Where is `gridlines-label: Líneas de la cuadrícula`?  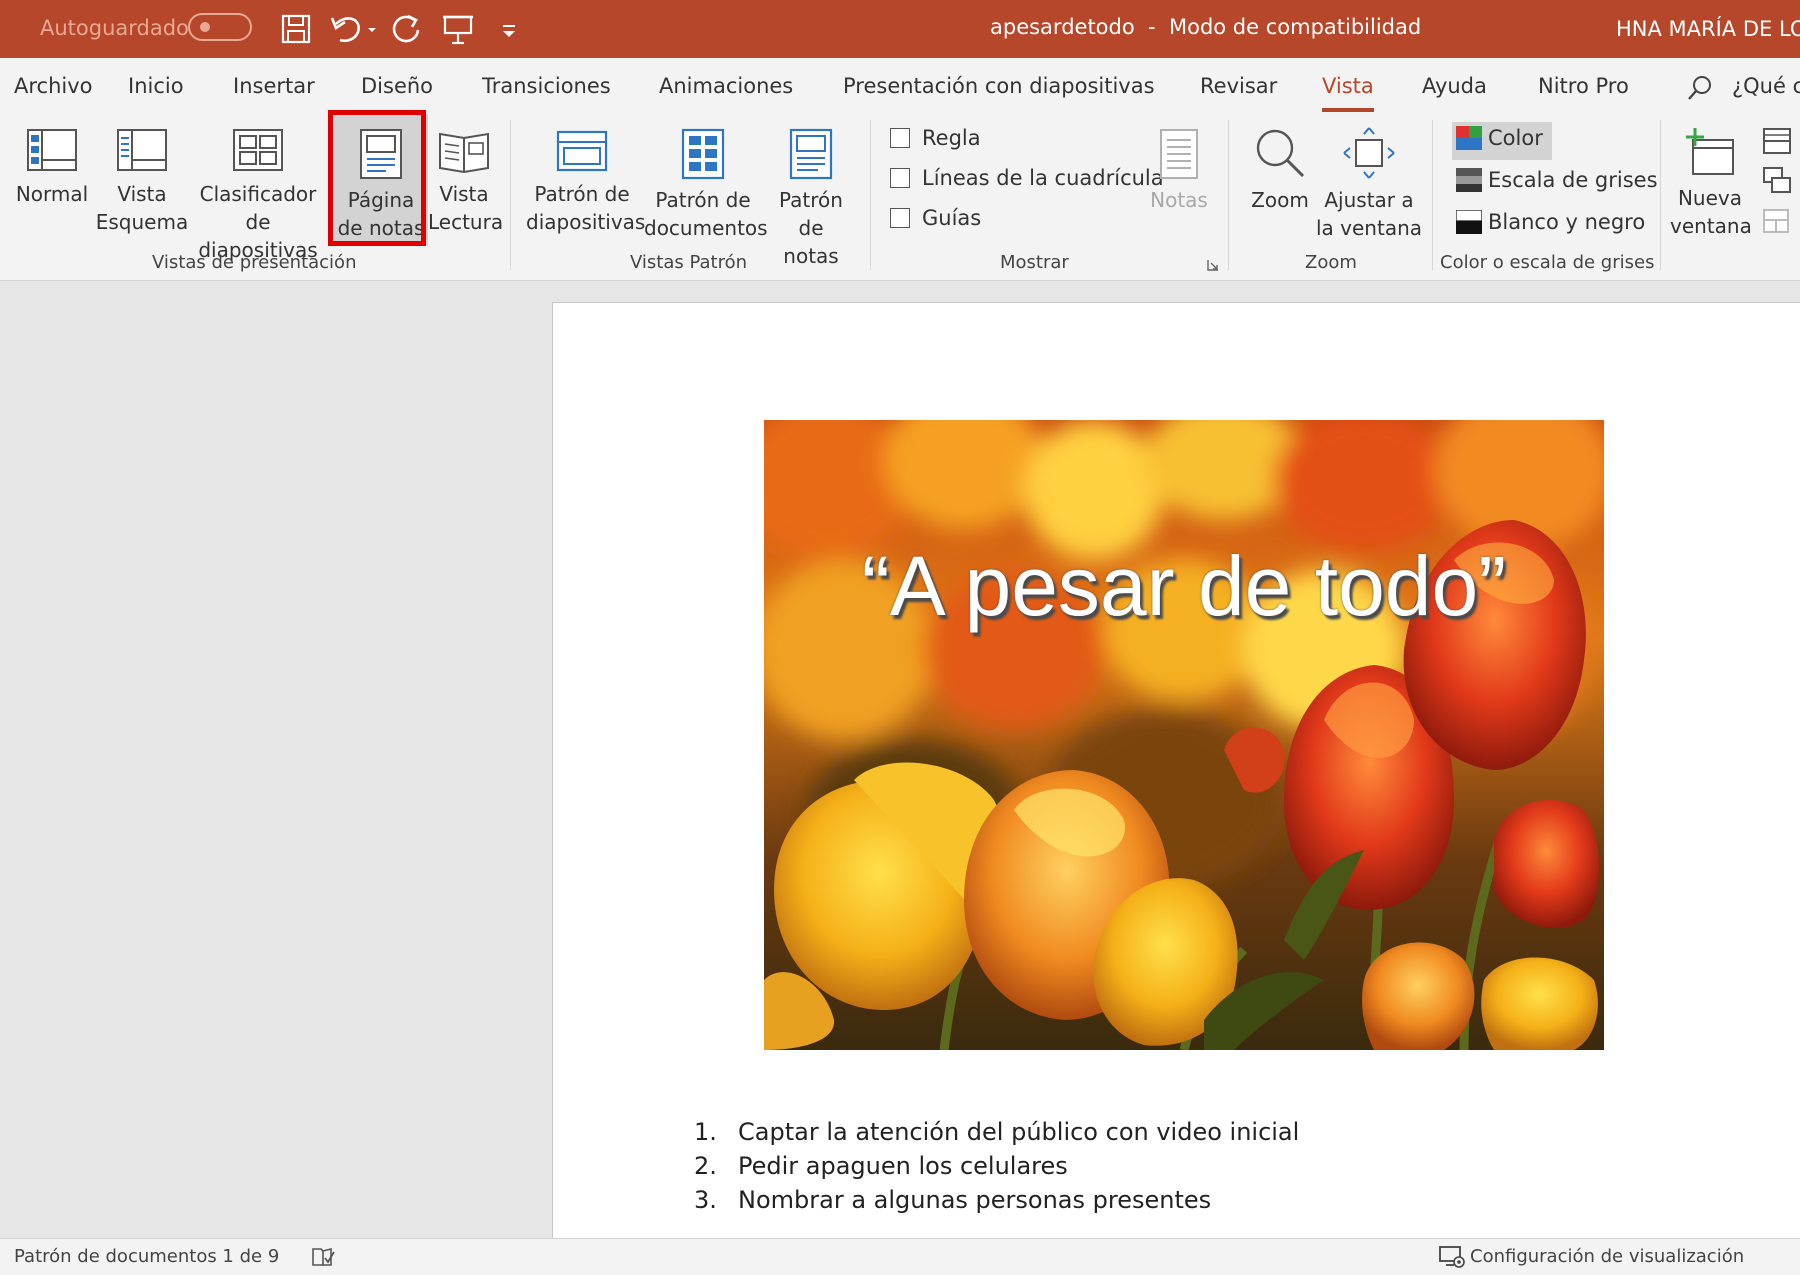 gridlines-label: Líneas de la cuadrícula is located at coordinates (1043, 178).